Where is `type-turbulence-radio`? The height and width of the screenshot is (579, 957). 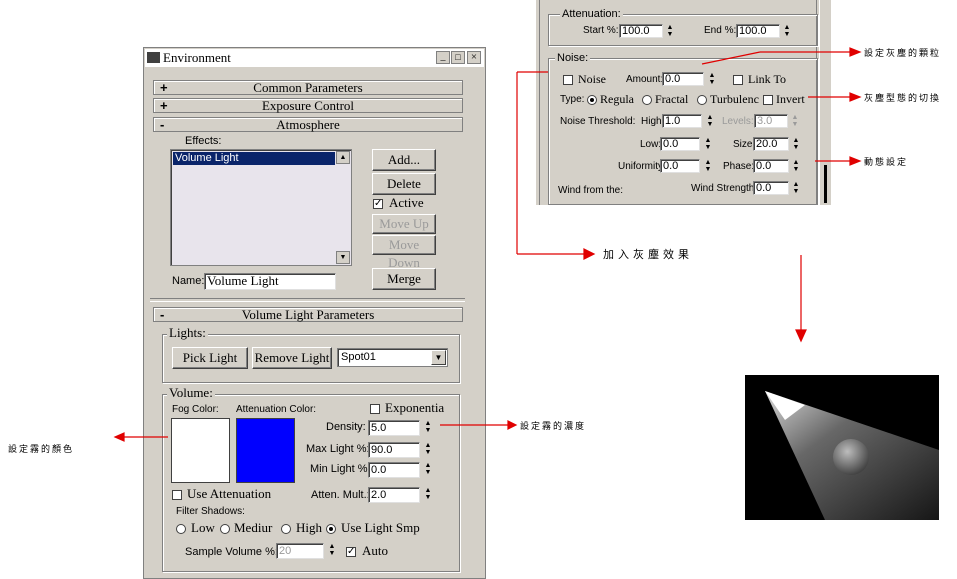 type-turbulence-radio is located at coordinates (702, 100).